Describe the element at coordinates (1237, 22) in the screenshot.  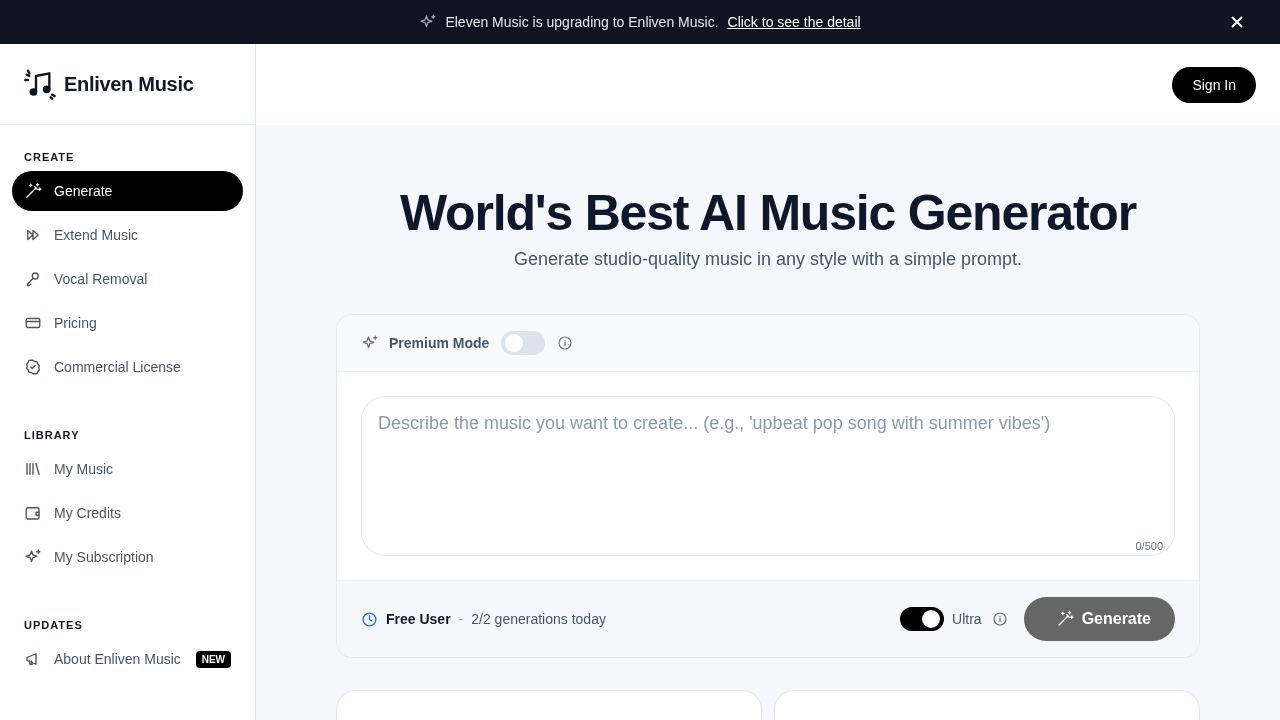
I see `close-button` at that location.